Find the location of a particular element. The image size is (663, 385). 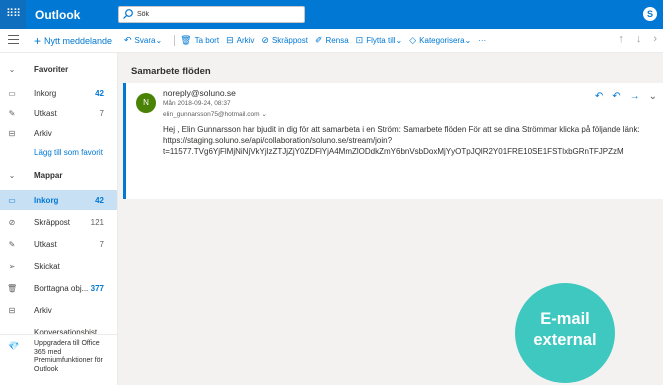

close-icon: › is located at coordinates (655, 39).